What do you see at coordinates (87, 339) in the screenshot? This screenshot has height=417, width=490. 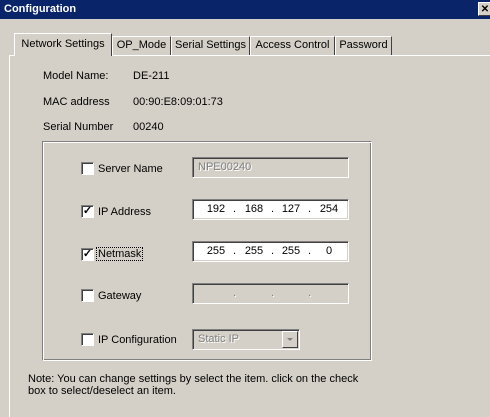 I see `ip-configuration-checkbox` at bounding box center [87, 339].